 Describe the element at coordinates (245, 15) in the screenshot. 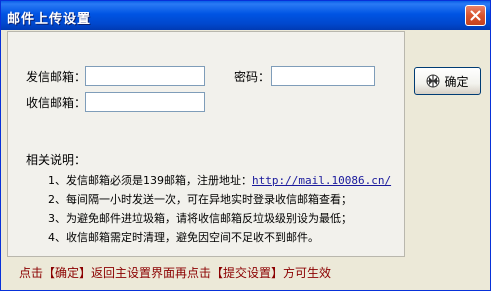

I see `title-bar: 邮件上传设置` at that location.